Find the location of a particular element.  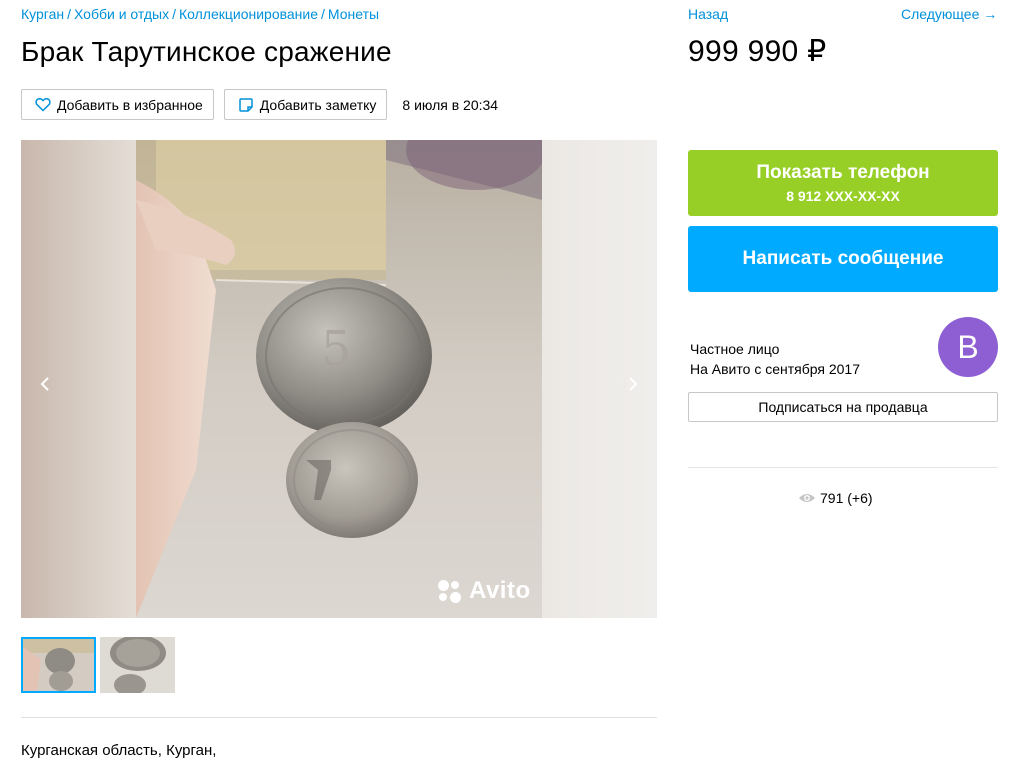

breadcrumb-link-collecting: Коллекционирование is located at coordinates (248, 14).